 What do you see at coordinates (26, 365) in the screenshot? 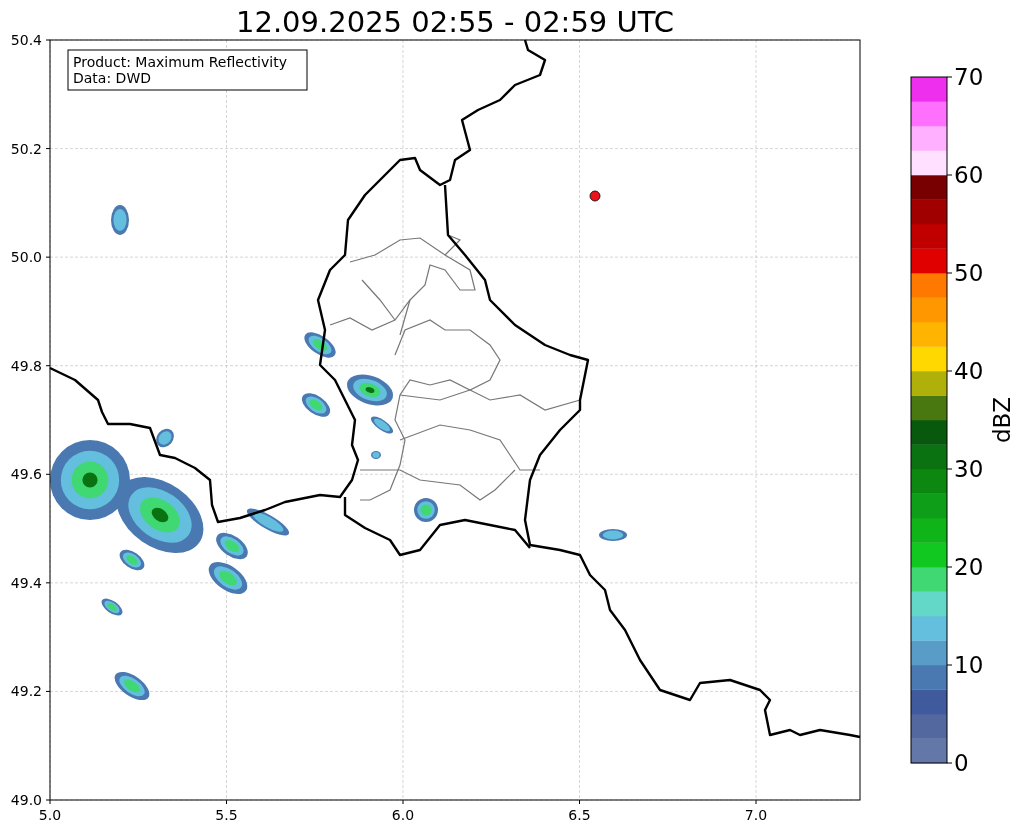
I see `y-tick-label: 49.8` at bounding box center [26, 365].